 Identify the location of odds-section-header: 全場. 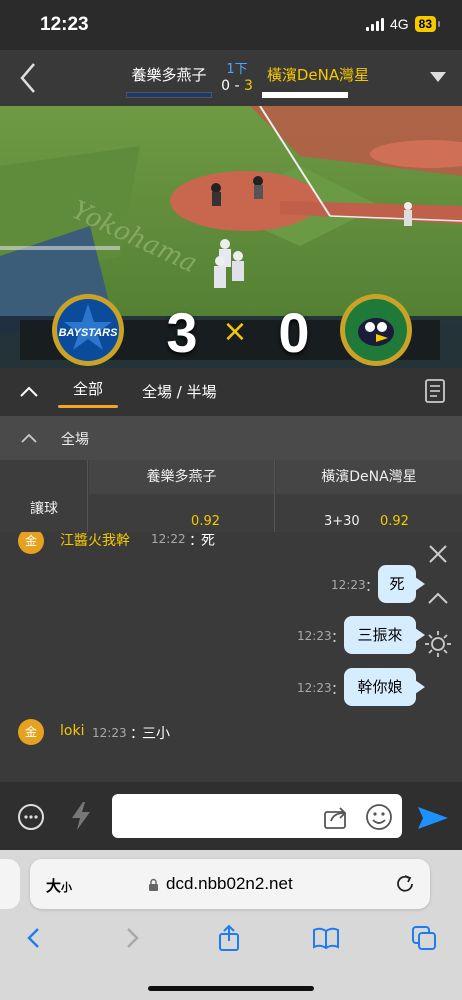
(231, 438).